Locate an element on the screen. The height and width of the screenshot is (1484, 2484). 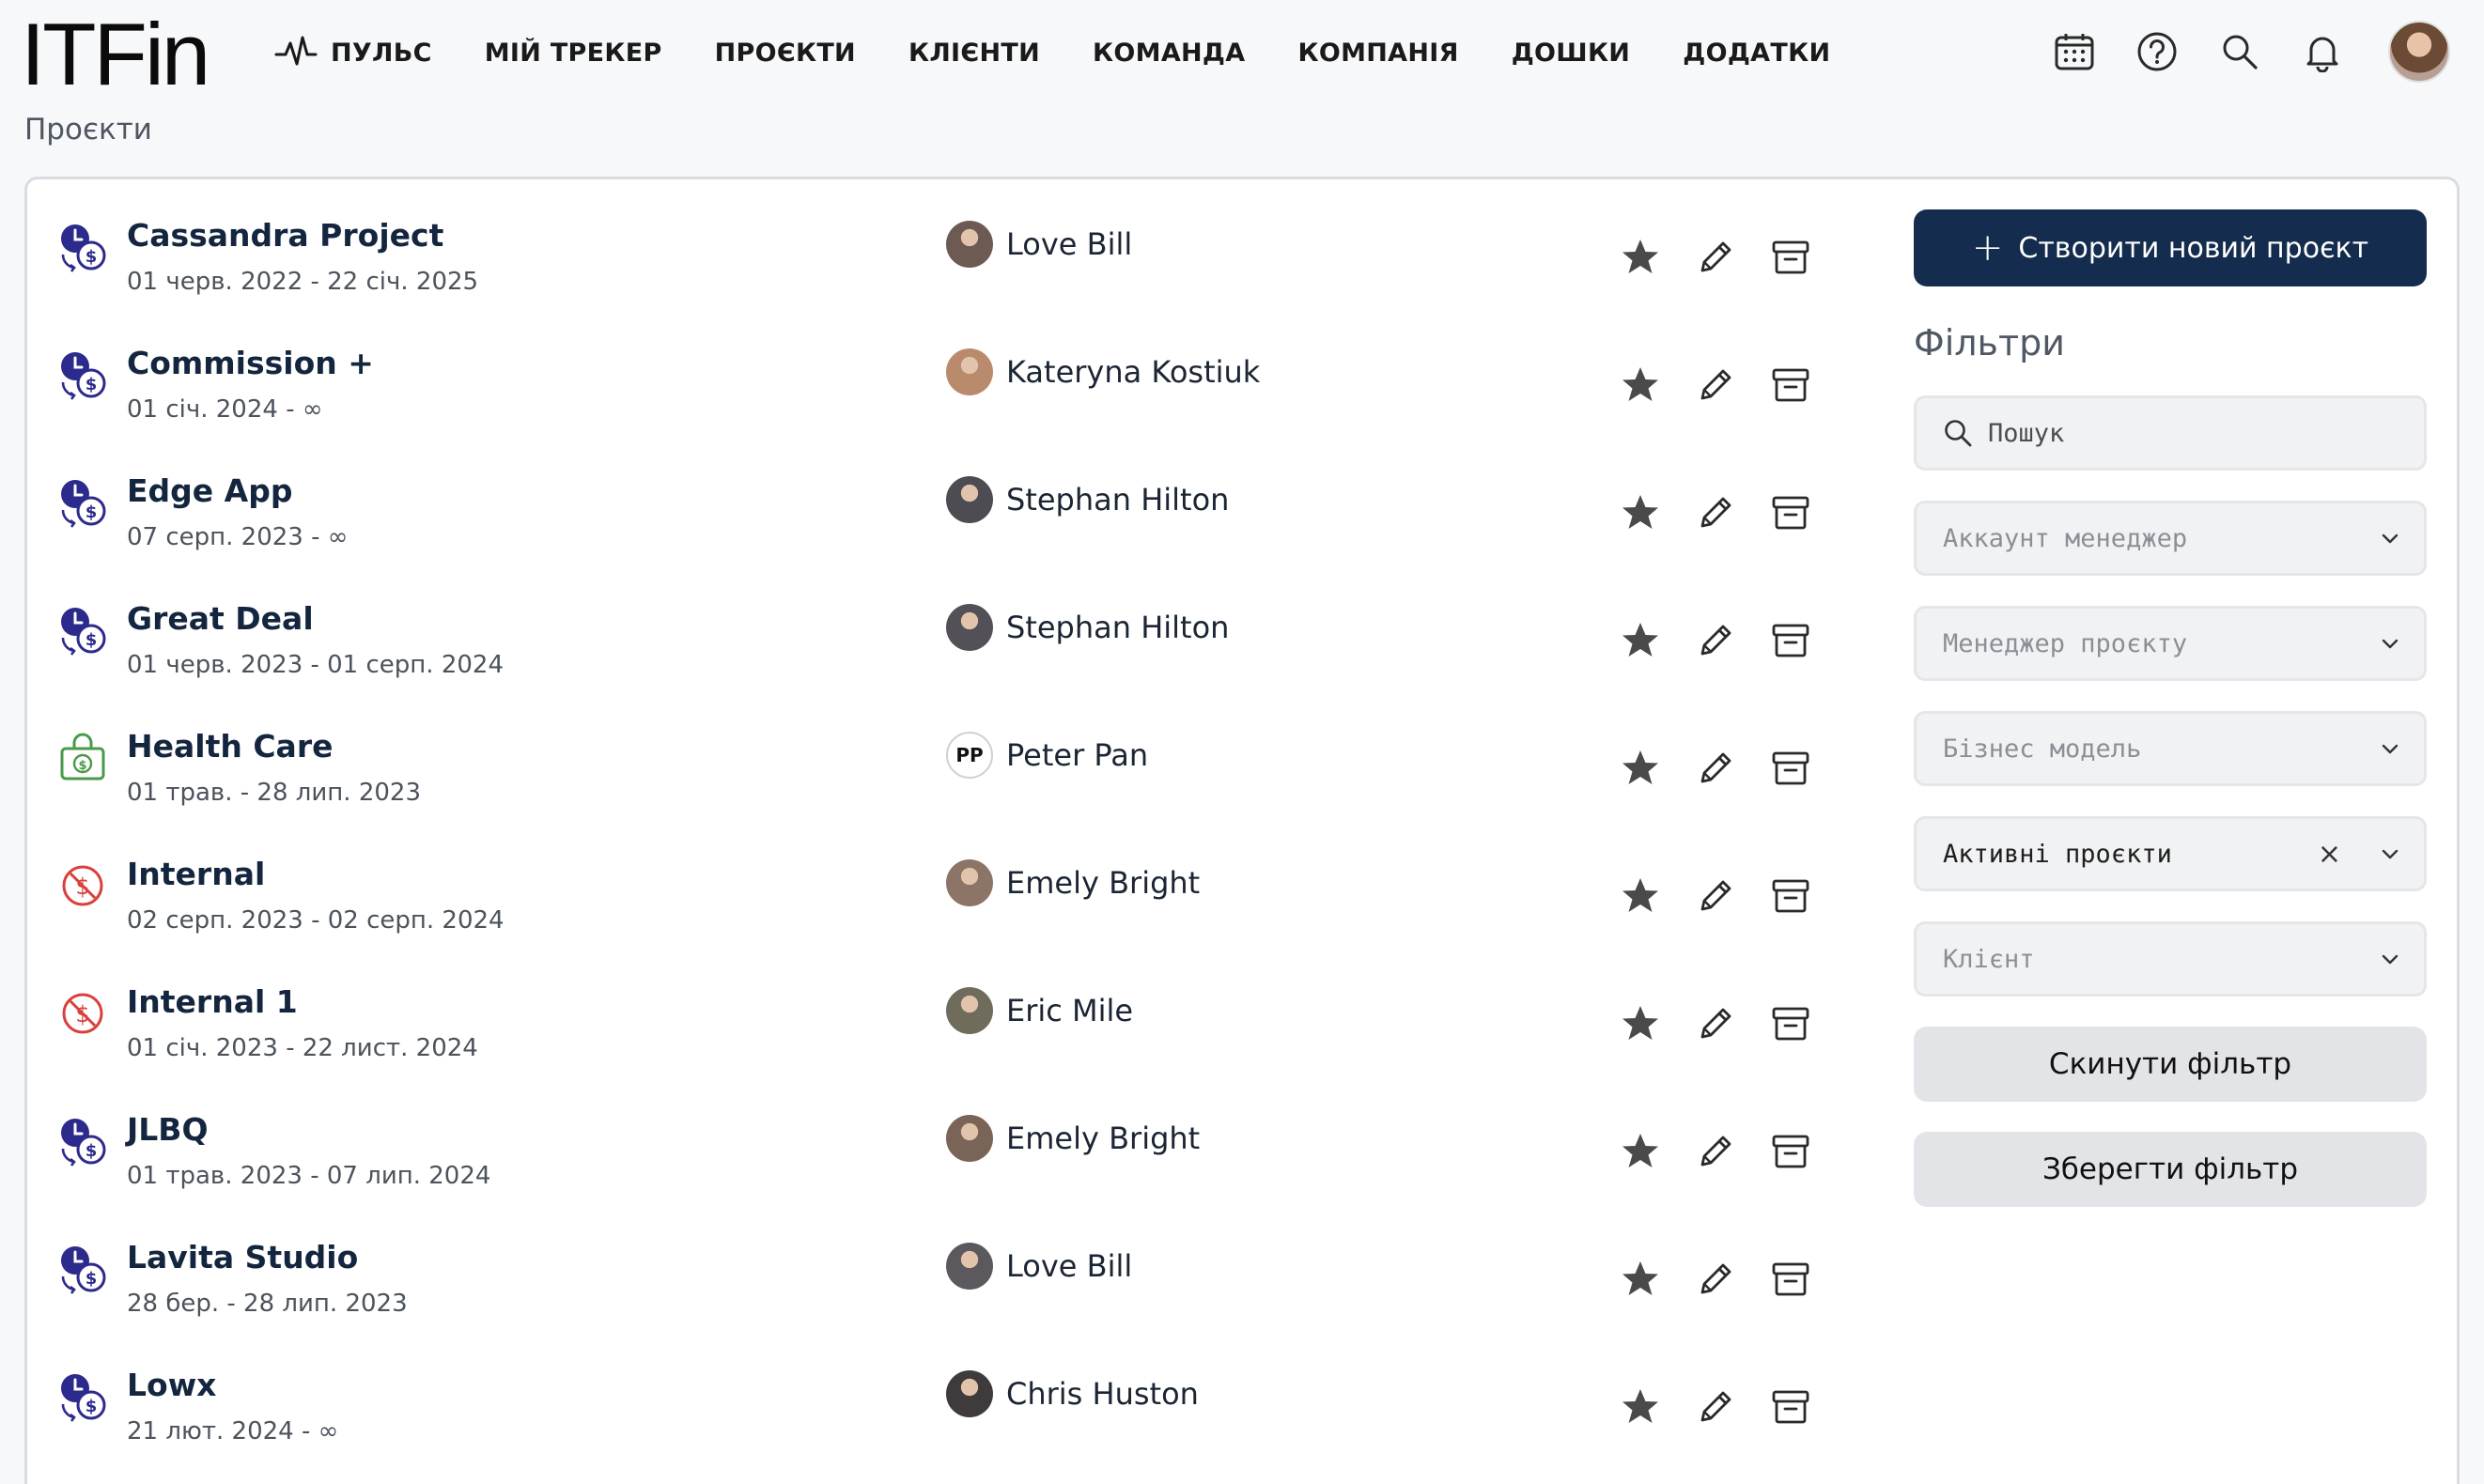
search-field is located at coordinates (2170, 433).